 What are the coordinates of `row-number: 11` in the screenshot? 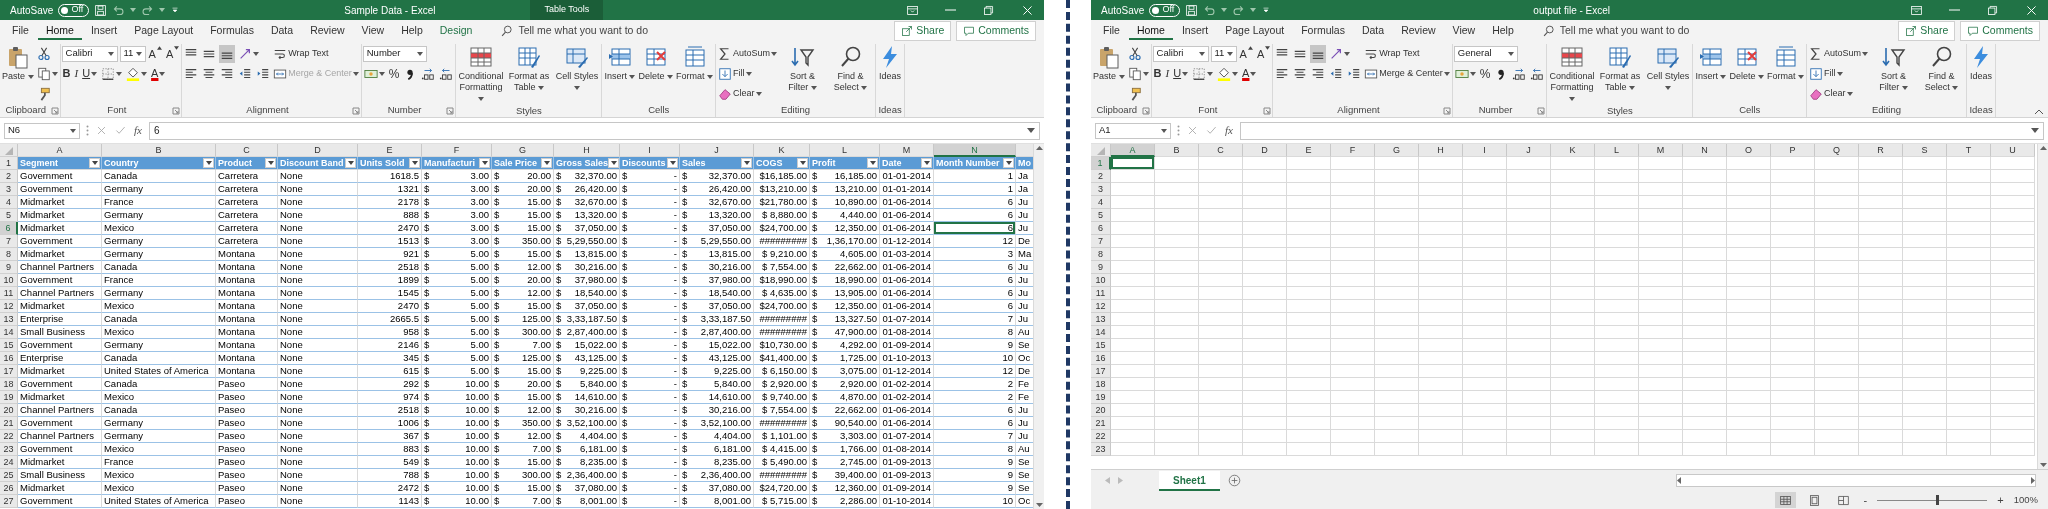 It's located at (9, 293).